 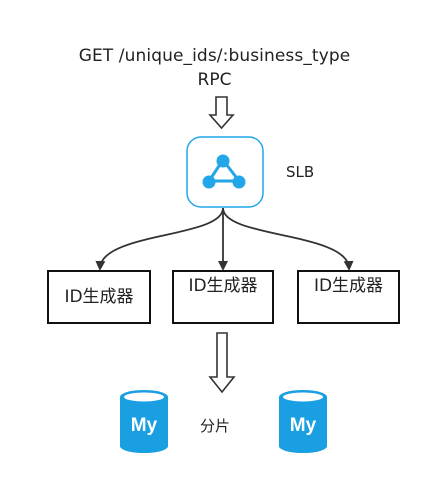 I want to click on sharding-label: 分片, so click(x=215, y=426).